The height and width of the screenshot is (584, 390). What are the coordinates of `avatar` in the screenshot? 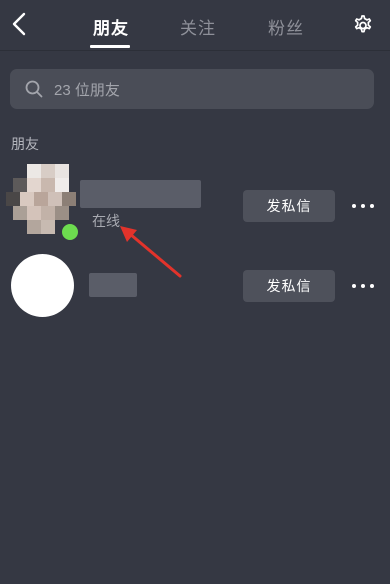 It's located at (42, 285).